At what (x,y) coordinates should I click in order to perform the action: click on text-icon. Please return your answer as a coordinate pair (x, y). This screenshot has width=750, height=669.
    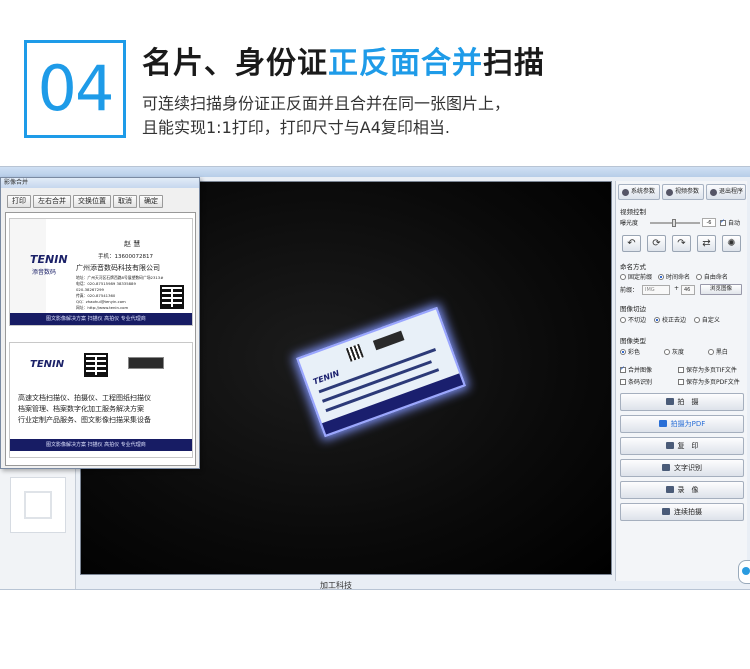
    Looking at the image, I should click on (666, 467).